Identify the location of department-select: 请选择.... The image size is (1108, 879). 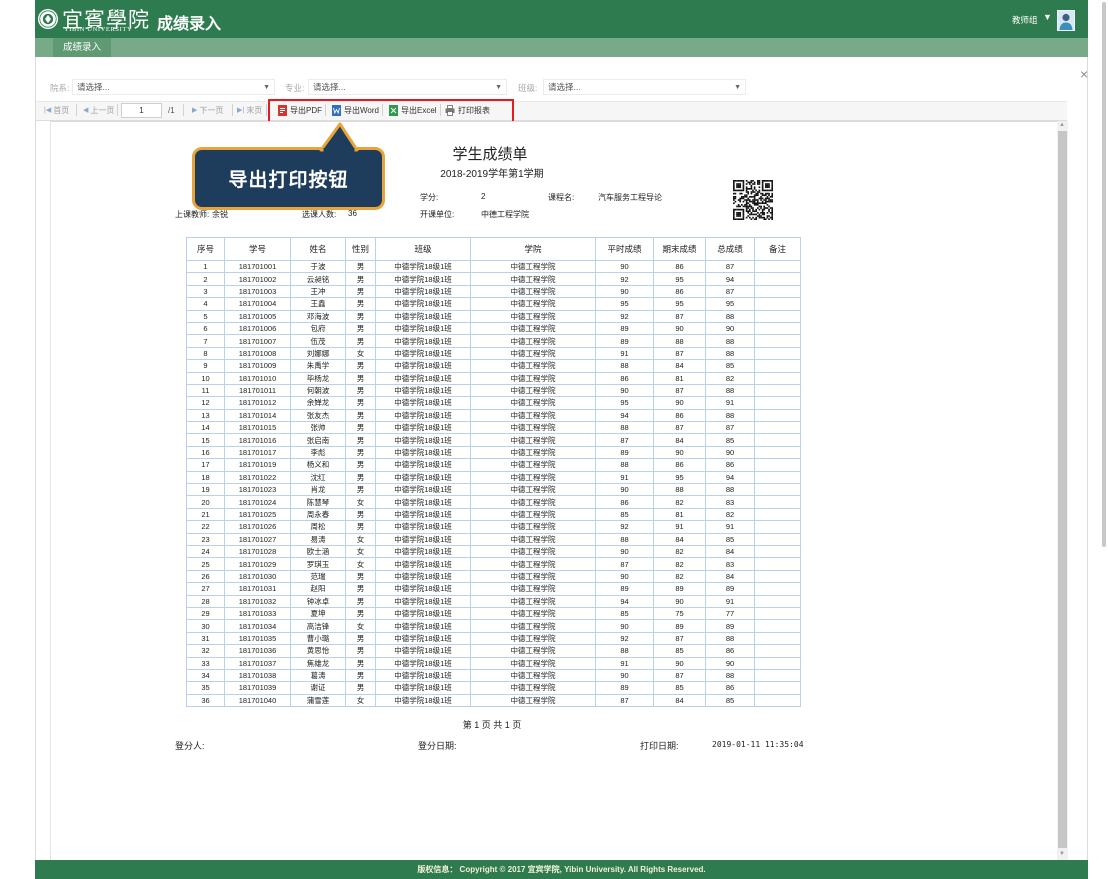
(173, 87).